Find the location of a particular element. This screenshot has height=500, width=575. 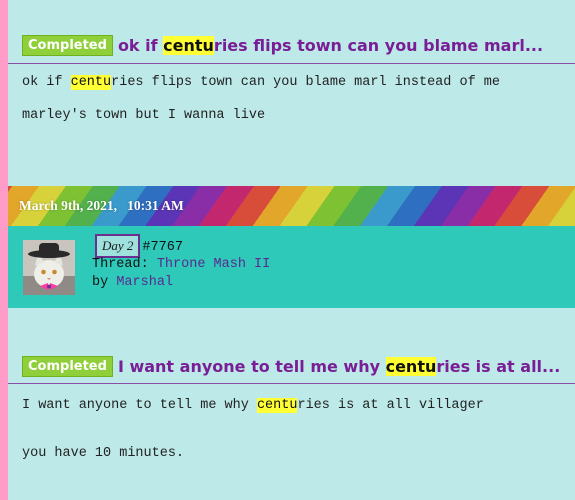

author-link: Marshal is located at coordinates (144, 282).